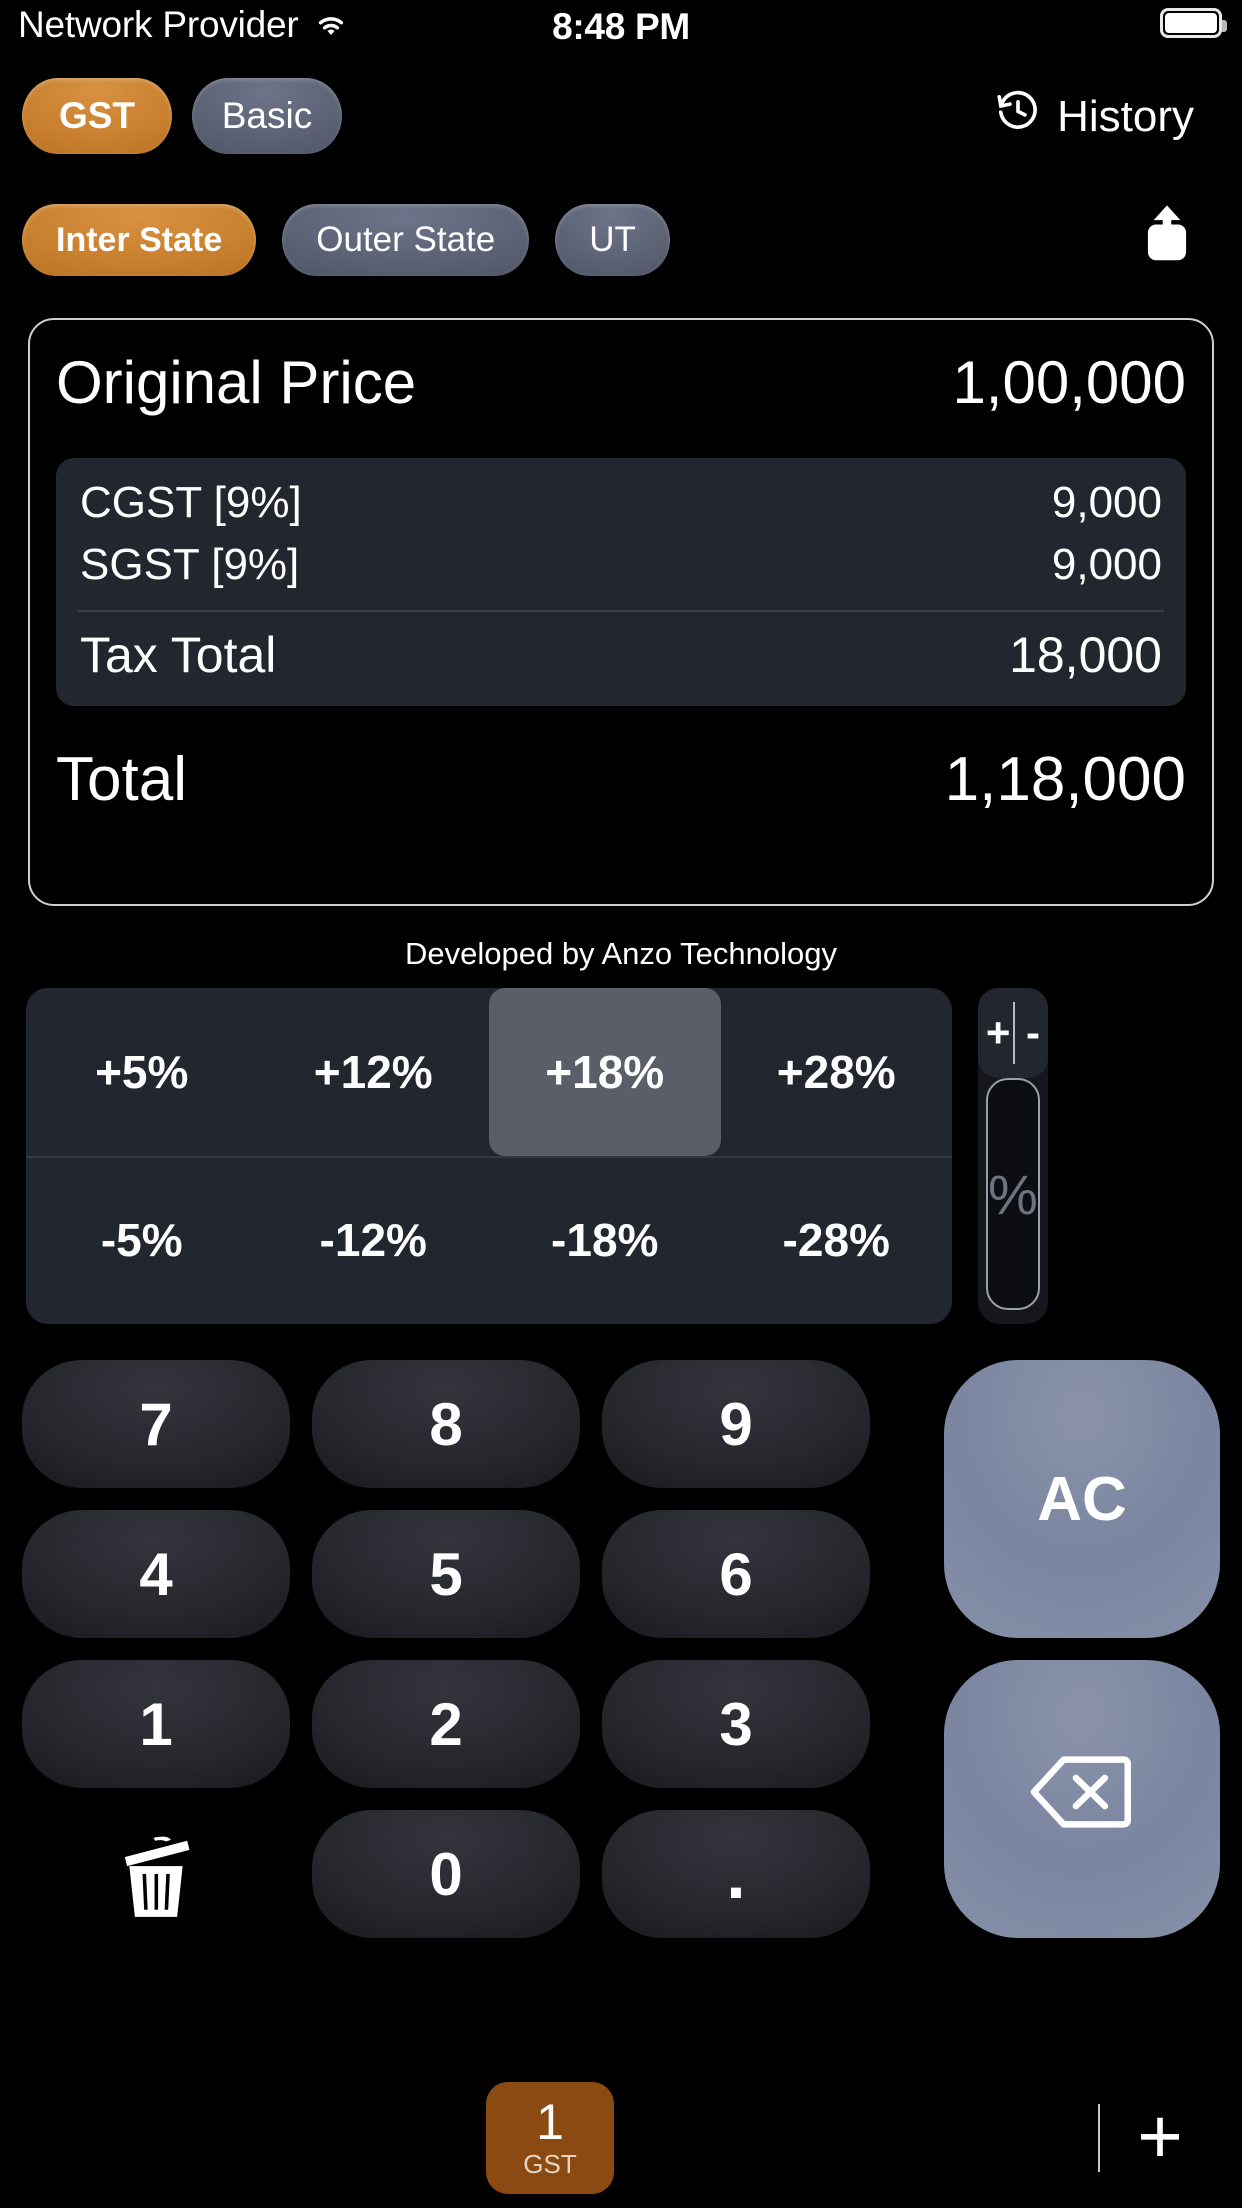 The height and width of the screenshot is (2208, 1242). What do you see at coordinates (550, 2121) in the screenshot?
I see `session-tab-number: 1` at bounding box center [550, 2121].